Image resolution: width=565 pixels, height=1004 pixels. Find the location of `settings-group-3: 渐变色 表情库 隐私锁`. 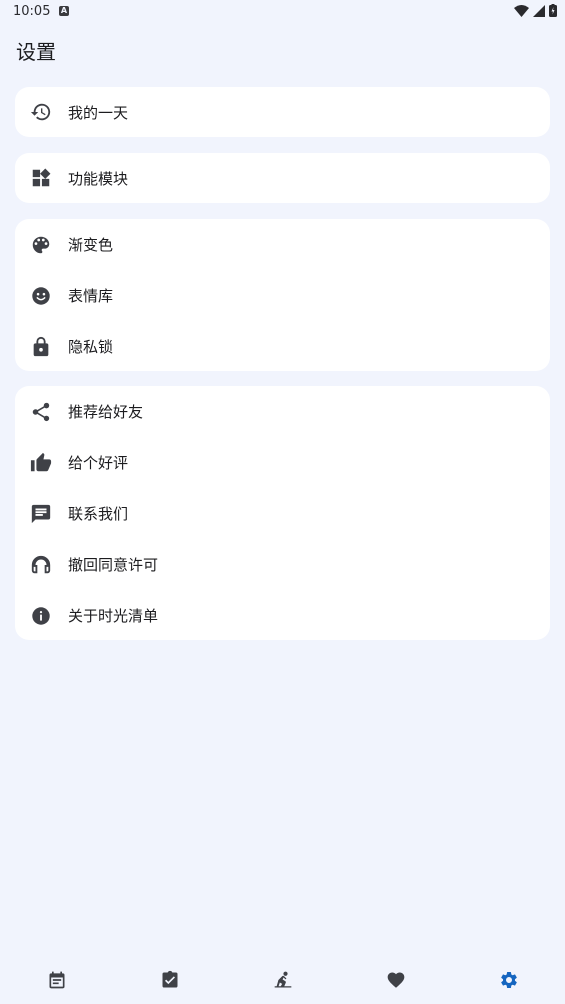

settings-group-3: 渐变色 表情库 隐私锁 is located at coordinates (282, 295).